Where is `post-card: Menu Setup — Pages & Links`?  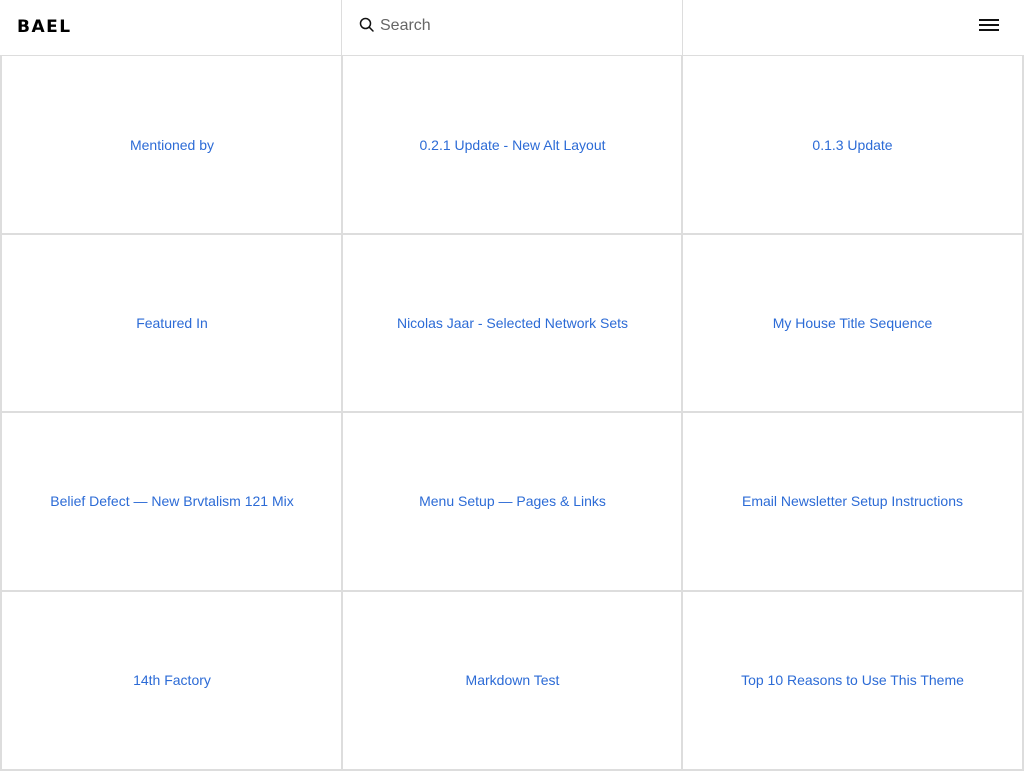
post-card: Menu Setup — Pages & Links is located at coordinates (511, 502).